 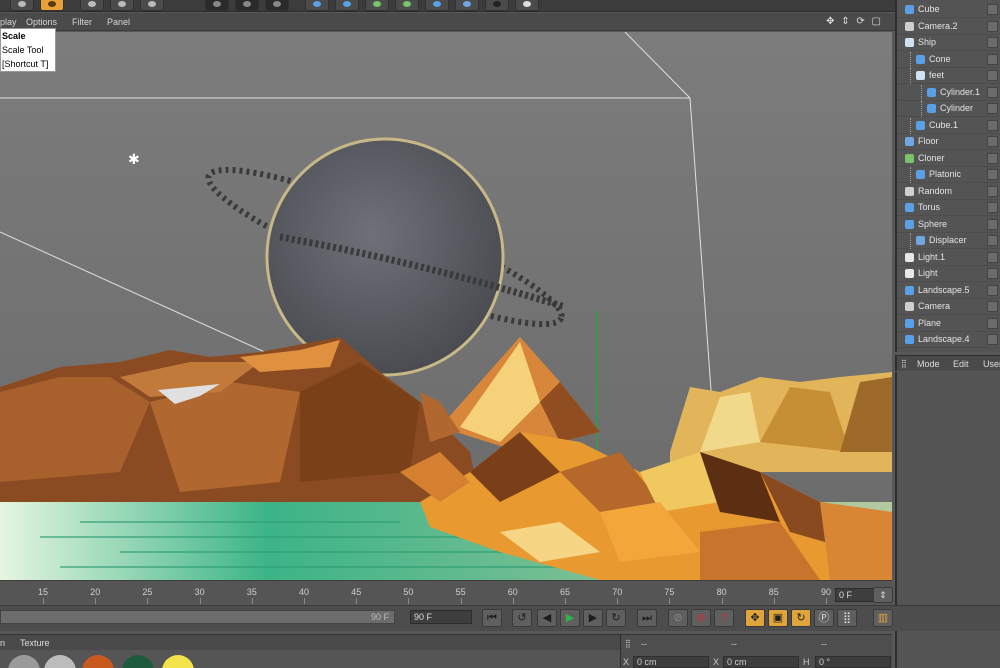 What do you see at coordinates (948, 291) in the screenshot?
I see `object-row: Landscape.5` at bounding box center [948, 291].